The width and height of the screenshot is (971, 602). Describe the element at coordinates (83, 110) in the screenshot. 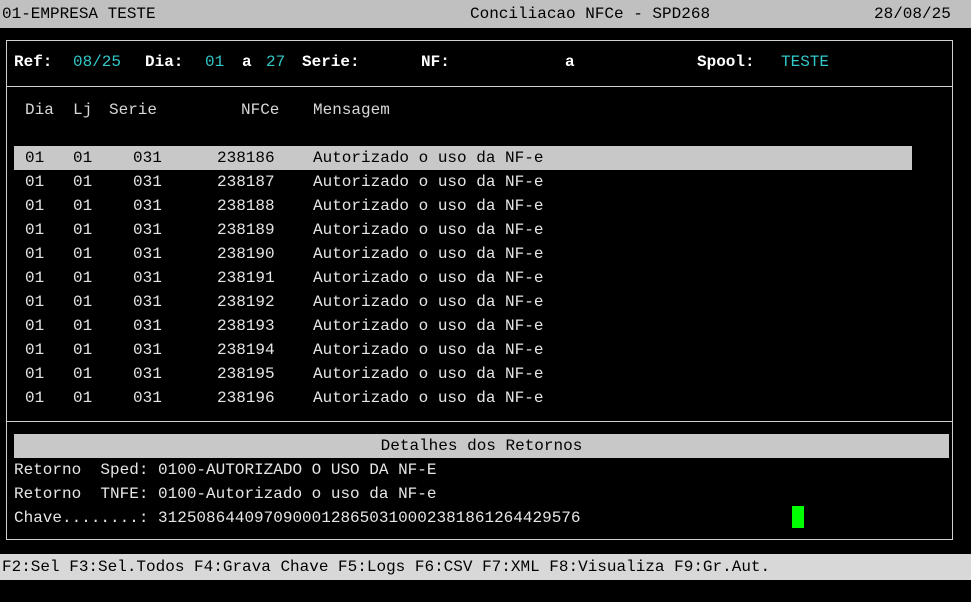

I see `col-lj: Lj` at that location.